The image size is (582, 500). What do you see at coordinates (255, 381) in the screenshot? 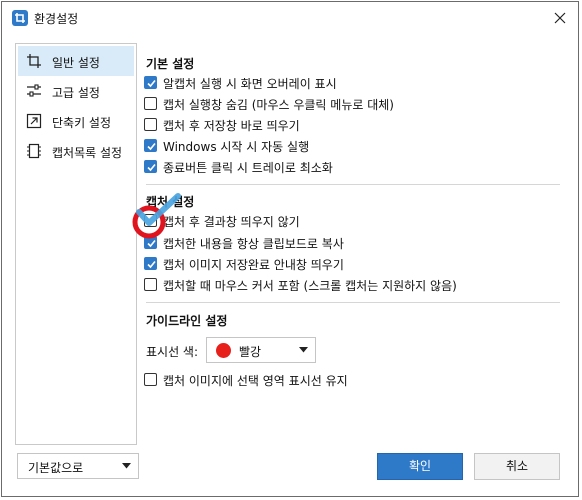
I see `option-label: 캡처 이미지에 선택 영역 표시선 유지` at bounding box center [255, 381].